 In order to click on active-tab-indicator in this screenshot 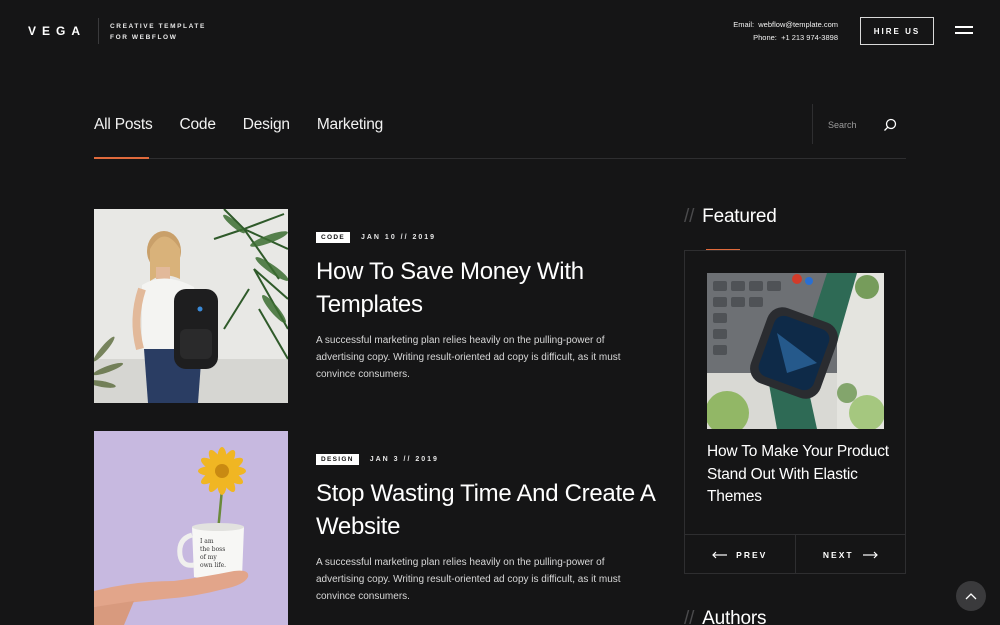, I will do `click(121, 158)`.